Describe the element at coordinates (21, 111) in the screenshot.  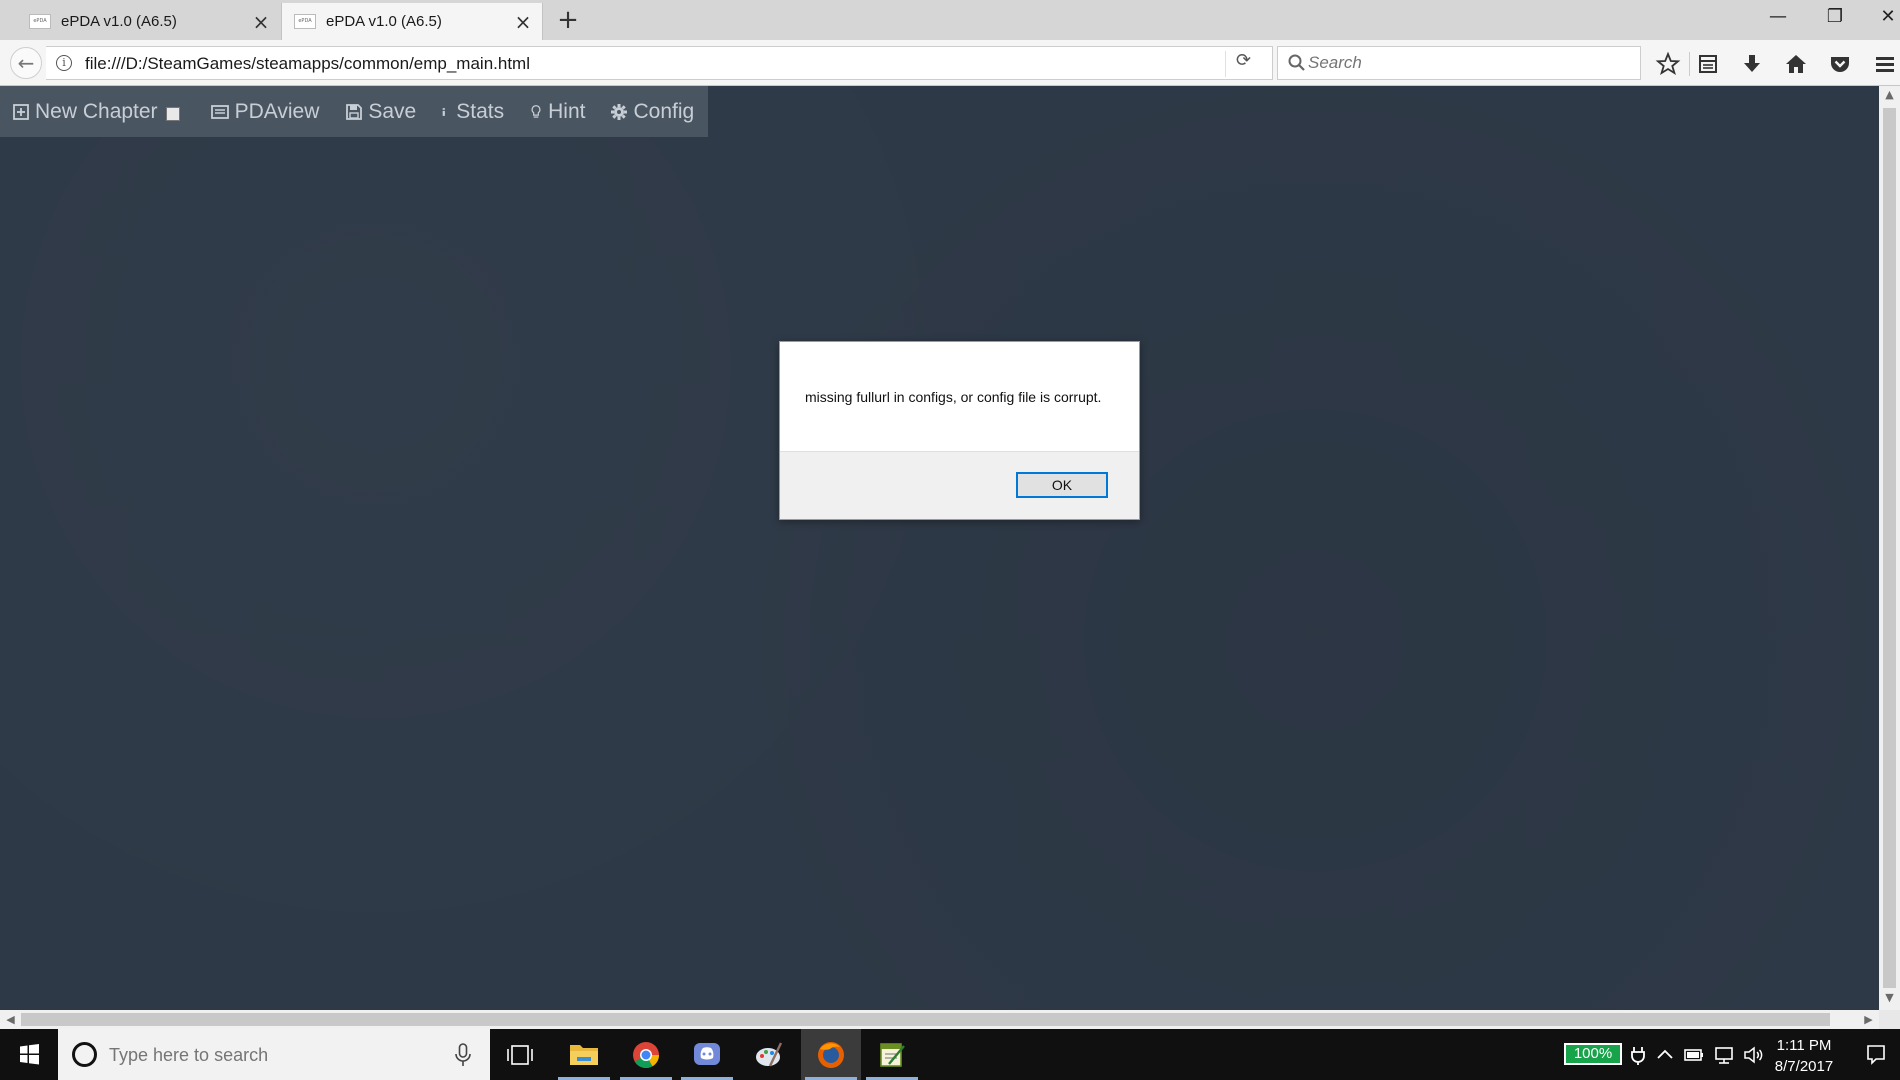
I see `plus-square-icon` at that location.